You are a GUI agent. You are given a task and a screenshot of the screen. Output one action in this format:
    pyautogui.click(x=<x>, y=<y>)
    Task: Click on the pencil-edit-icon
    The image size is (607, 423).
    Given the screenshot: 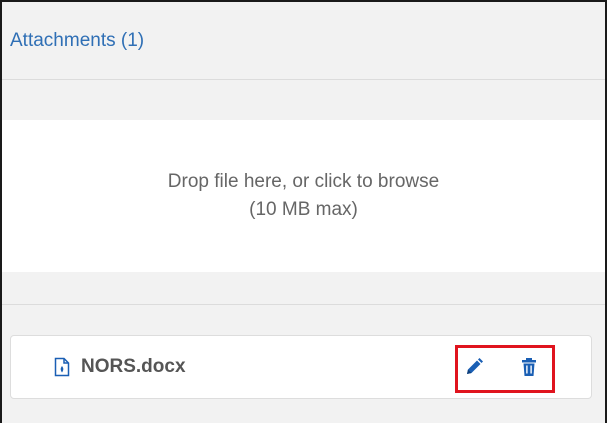 What is the action you would take?
    pyautogui.click(x=474, y=367)
    